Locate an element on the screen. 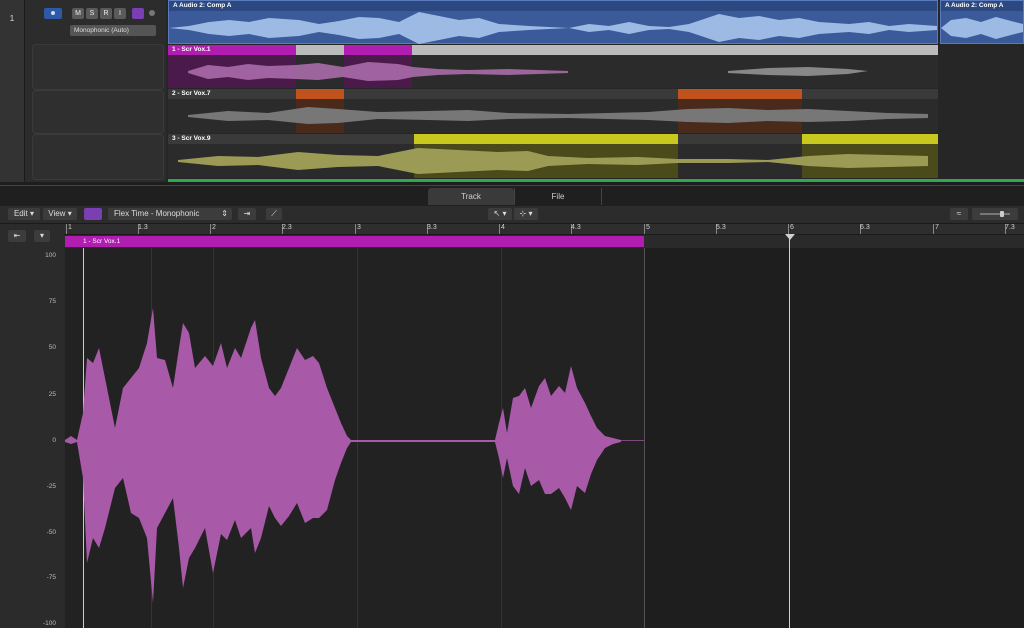 The width and height of the screenshot is (1024, 628). take-lane-2: 2 - Scr Vox.7 is located at coordinates (553, 111).